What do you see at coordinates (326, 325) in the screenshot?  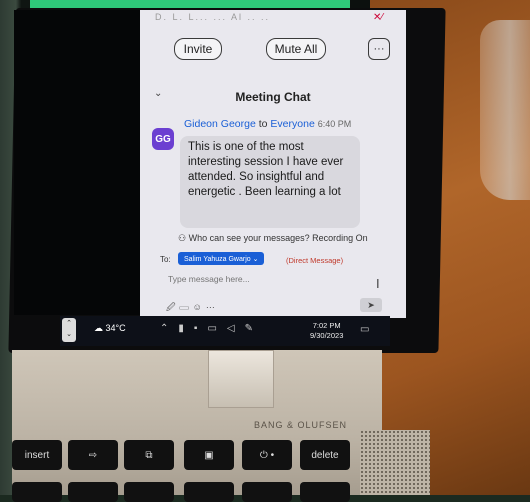 I see `clock-time: 7:02 PM` at bounding box center [326, 325].